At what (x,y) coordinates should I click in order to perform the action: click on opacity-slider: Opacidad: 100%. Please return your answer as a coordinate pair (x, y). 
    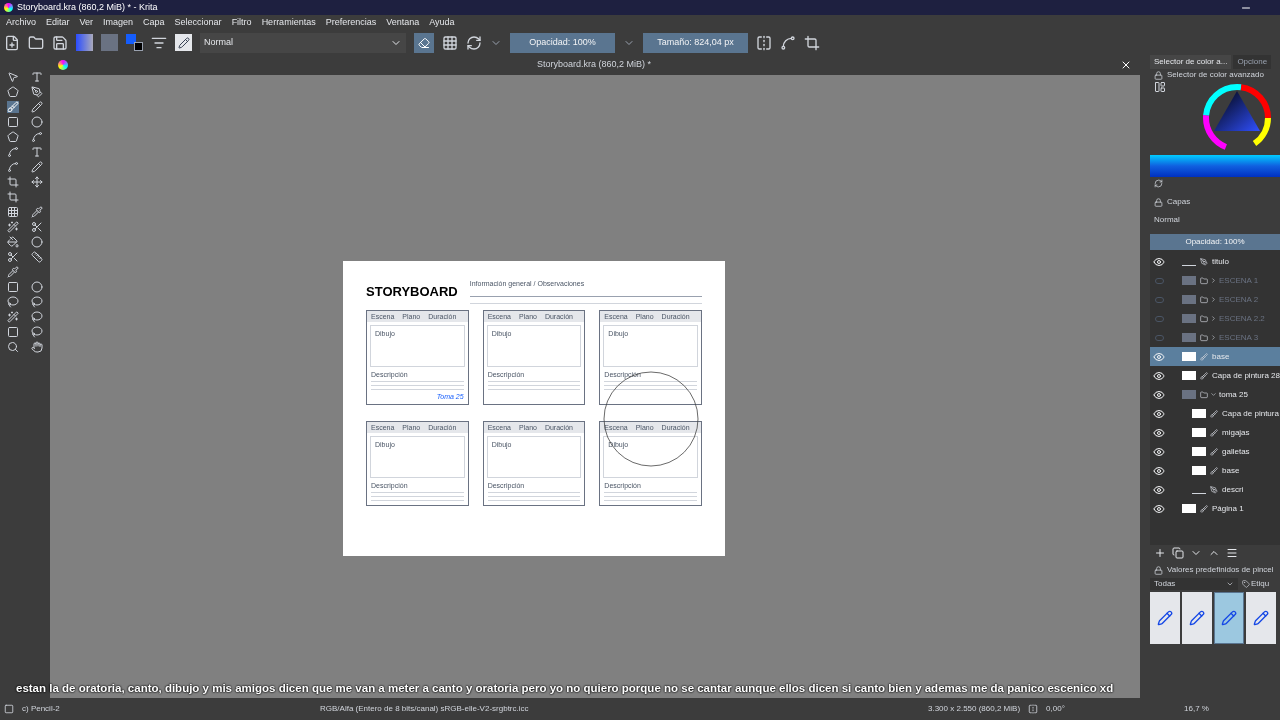
    Looking at the image, I should click on (562, 42).